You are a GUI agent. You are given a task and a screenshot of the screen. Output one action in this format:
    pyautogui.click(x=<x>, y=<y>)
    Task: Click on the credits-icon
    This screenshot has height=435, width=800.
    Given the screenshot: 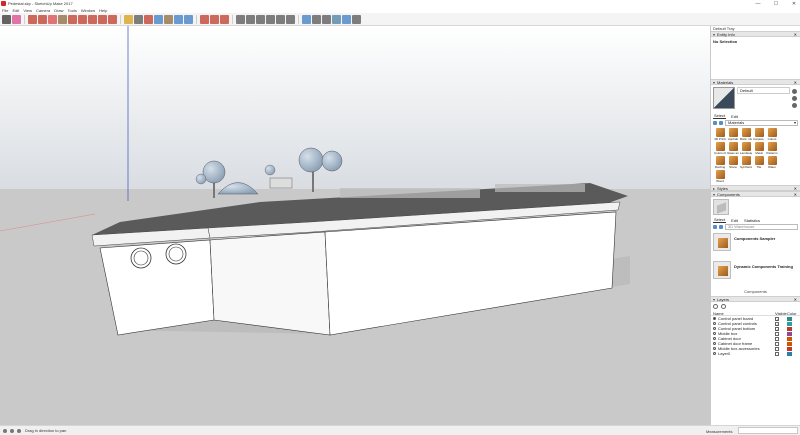 What is the action you would take?
    pyautogui.click(x=12, y=430)
    